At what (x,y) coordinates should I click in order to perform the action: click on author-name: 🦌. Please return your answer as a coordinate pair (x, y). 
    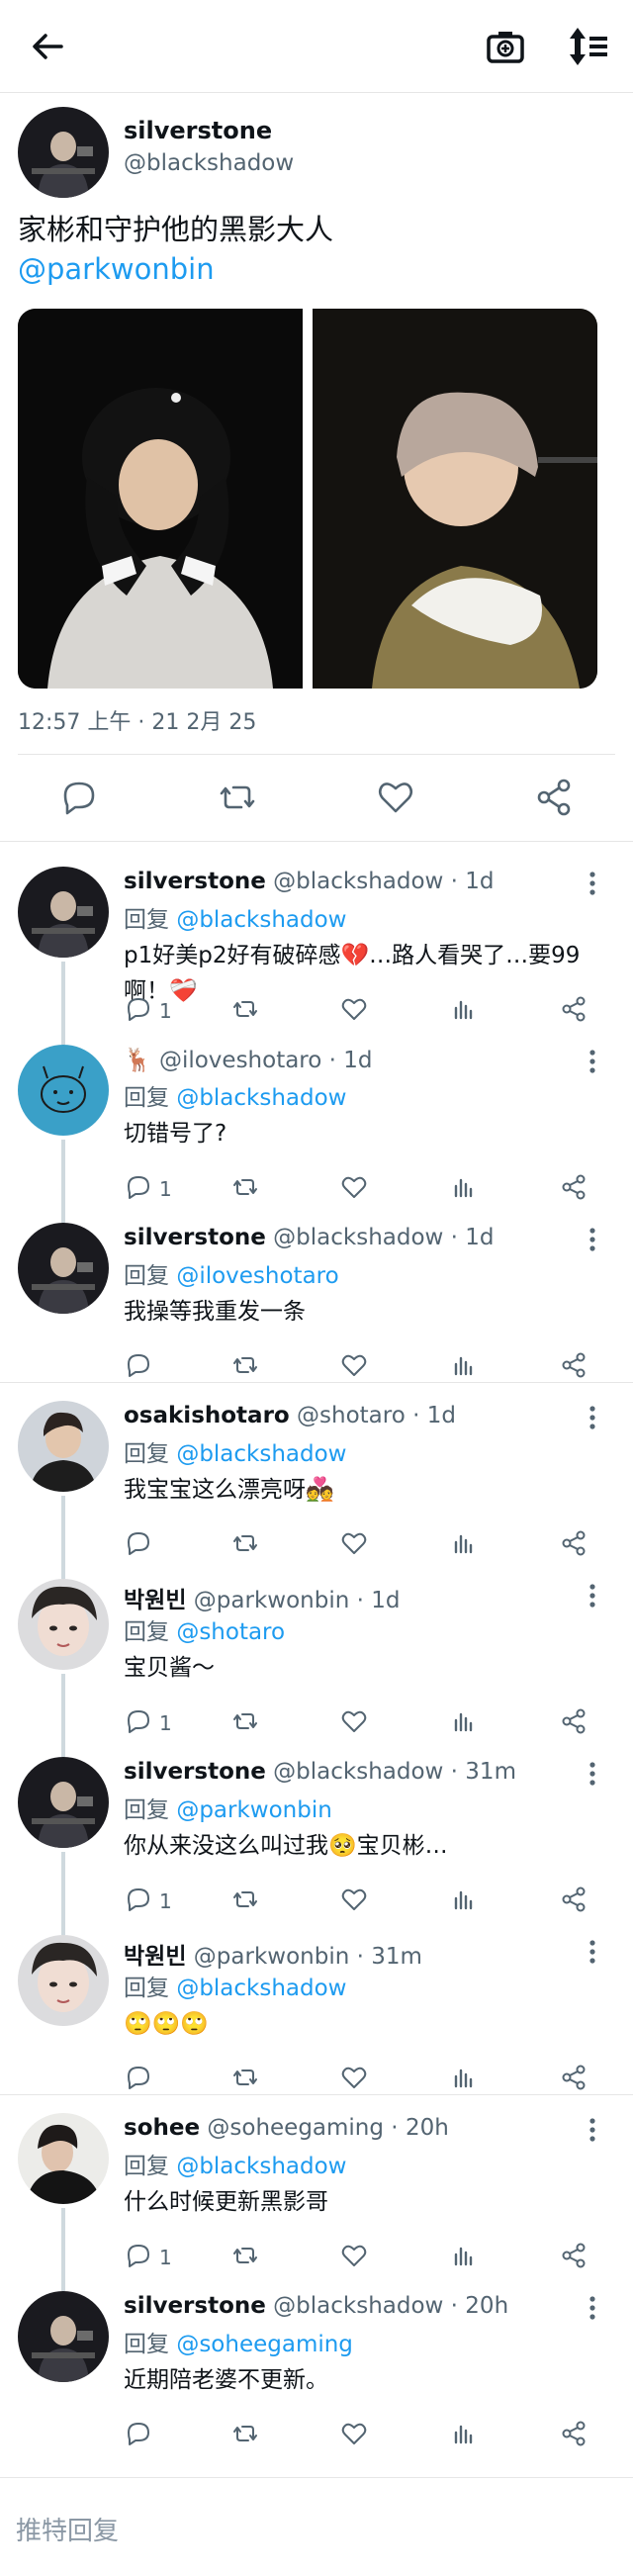
    Looking at the image, I should click on (138, 1060).